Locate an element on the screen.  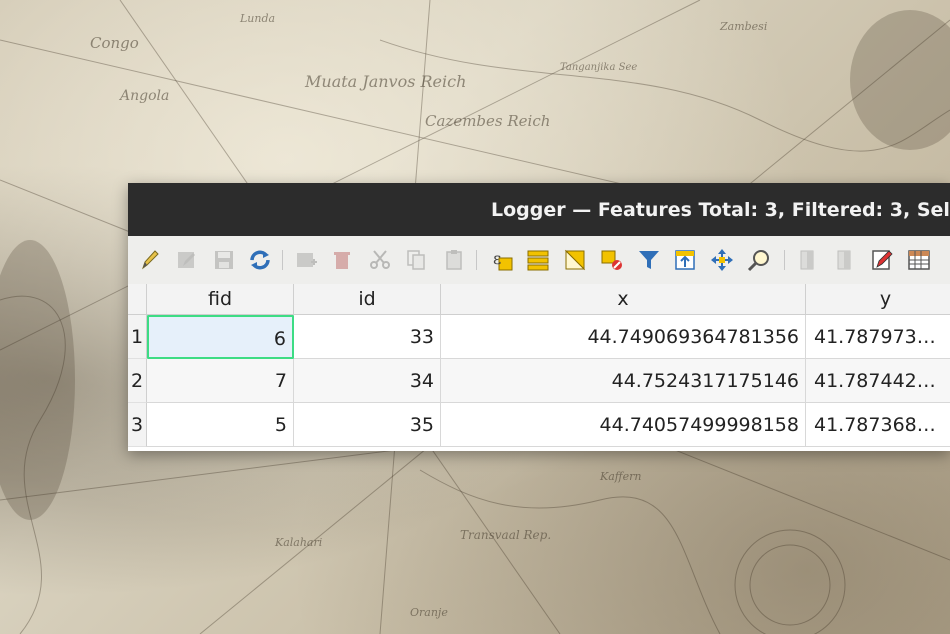
multi-edit-icon is located at coordinates (186, 260).